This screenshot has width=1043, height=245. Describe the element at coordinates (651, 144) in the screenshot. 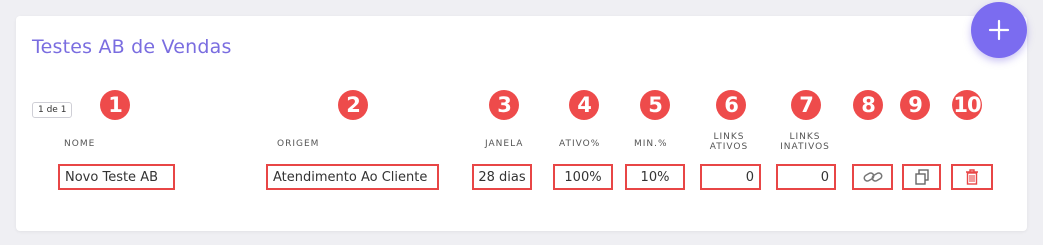

I see `column-header-min: MIN.%` at that location.